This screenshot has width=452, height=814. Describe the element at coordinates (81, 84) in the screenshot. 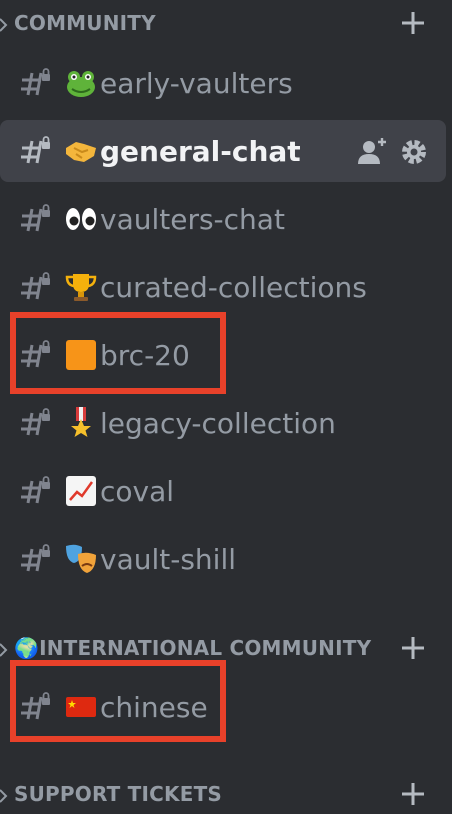

I see `frog-emoji-icon` at that location.